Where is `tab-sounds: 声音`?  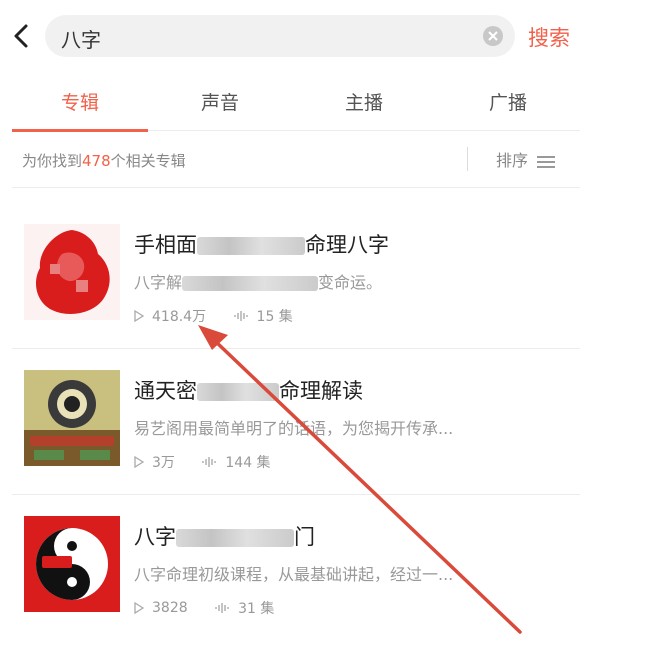 tab-sounds: 声音 is located at coordinates (220, 109).